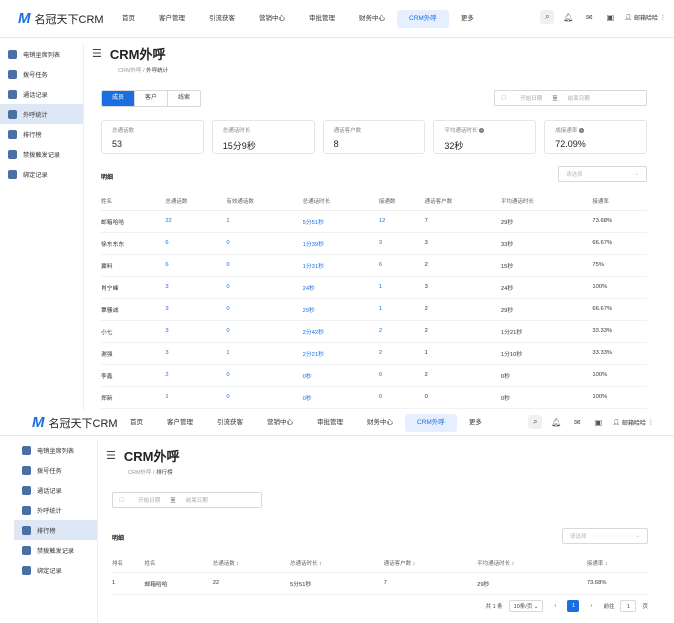 The height and width of the screenshot is (623, 674). I want to click on column-header: 总通话数 ↕, so click(251, 563).